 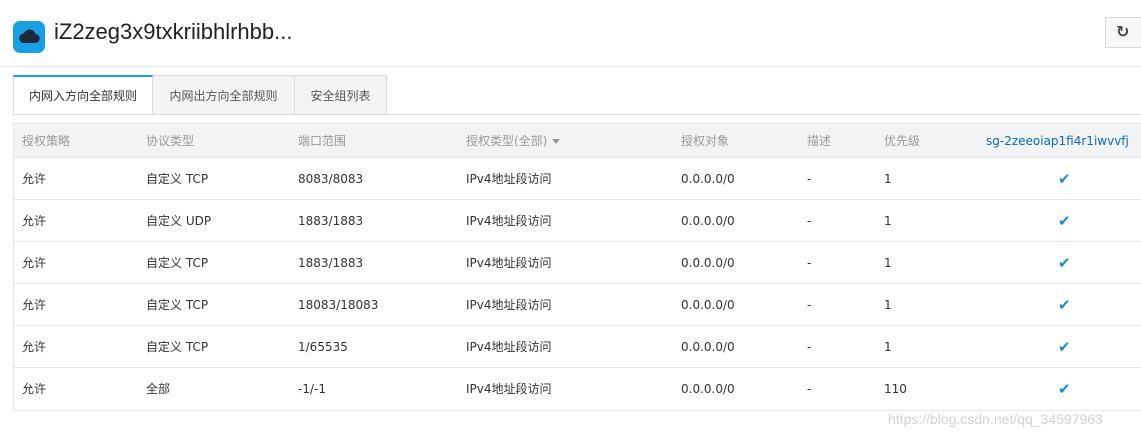 What do you see at coordinates (179, 221) in the screenshot?
I see `cell-protocol: 自定义 UDP` at bounding box center [179, 221].